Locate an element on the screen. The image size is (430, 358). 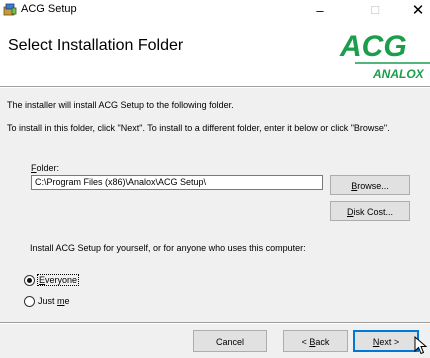
folder-label-rest: older: is located at coordinates (48, 168).